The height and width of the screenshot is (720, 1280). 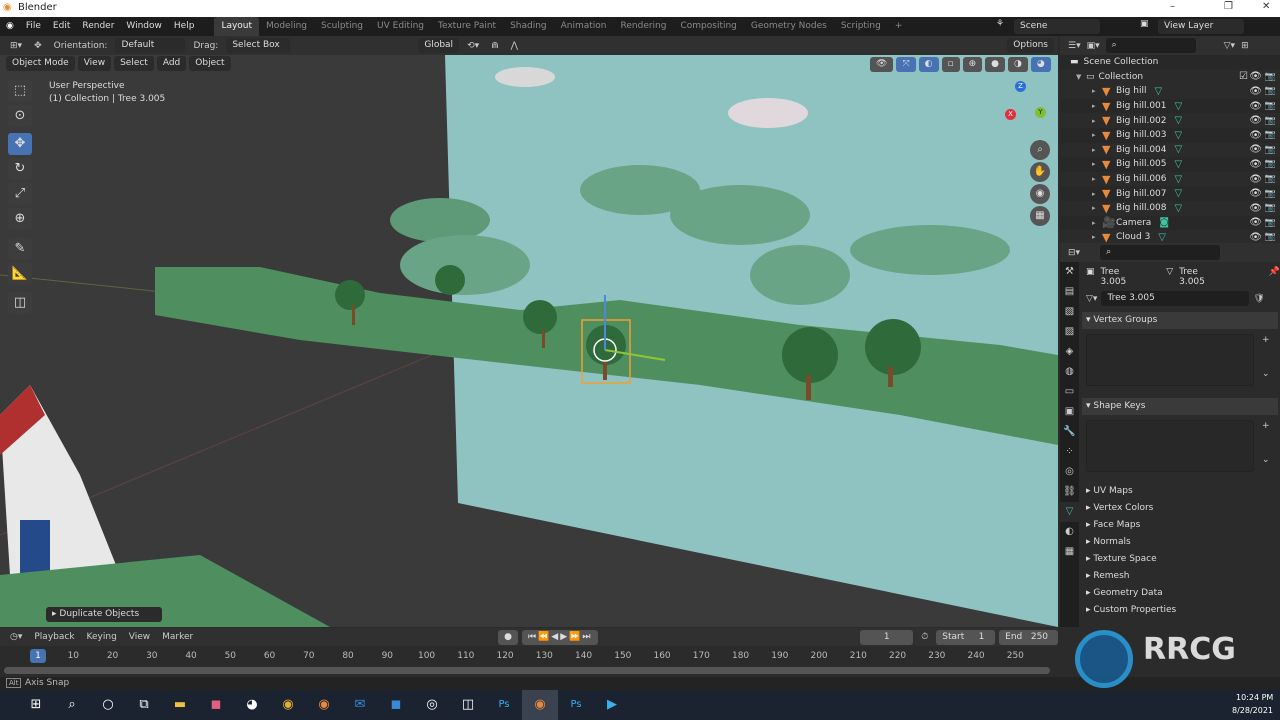 What do you see at coordinates (1180, 508) in the screenshot?
I see `panel-collapsed: ▸ Vertex Colors` at bounding box center [1180, 508].